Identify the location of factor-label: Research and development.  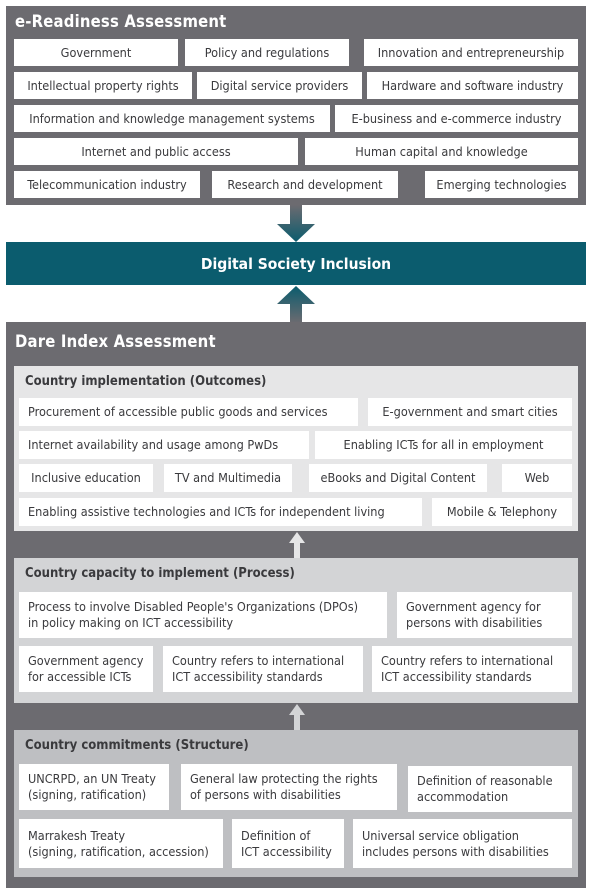
(305, 184).